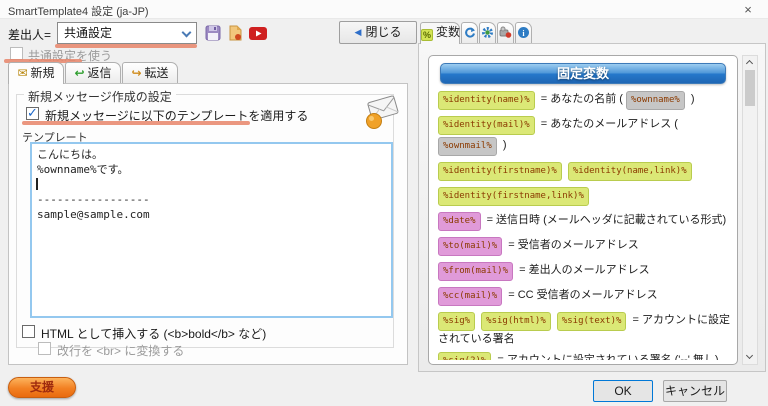 Image resolution: width=768 pixels, height=406 pixels. What do you see at coordinates (42, 387) in the screenshot?
I see `support-button: 支援` at bounding box center [42, 387].